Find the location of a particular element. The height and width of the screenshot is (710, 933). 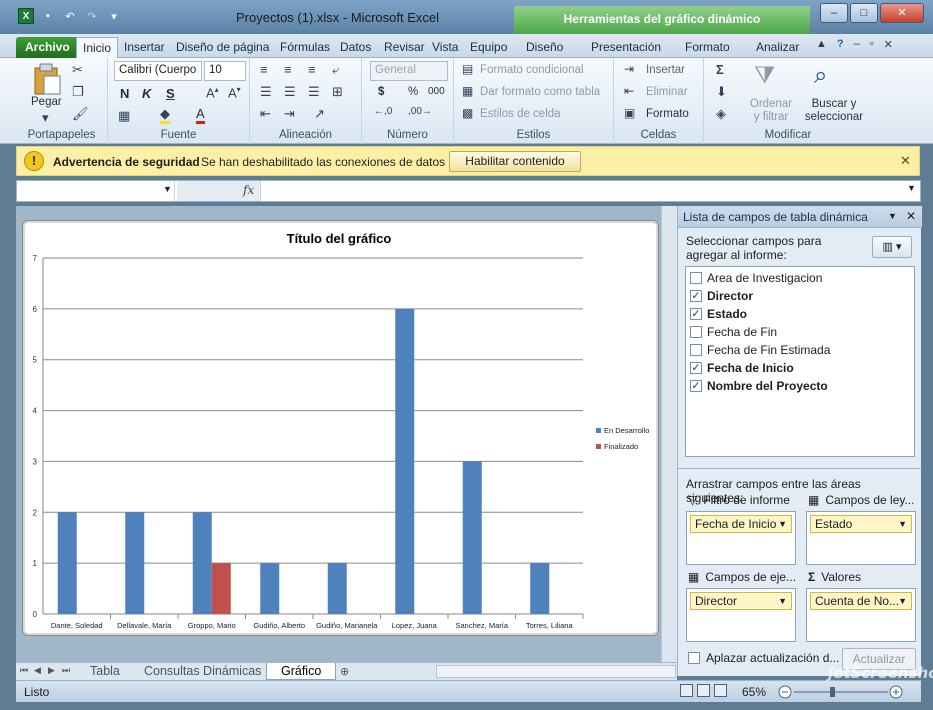

filter-chip: Fecha de Inicio ▼ is located at coordinates (741, 524).